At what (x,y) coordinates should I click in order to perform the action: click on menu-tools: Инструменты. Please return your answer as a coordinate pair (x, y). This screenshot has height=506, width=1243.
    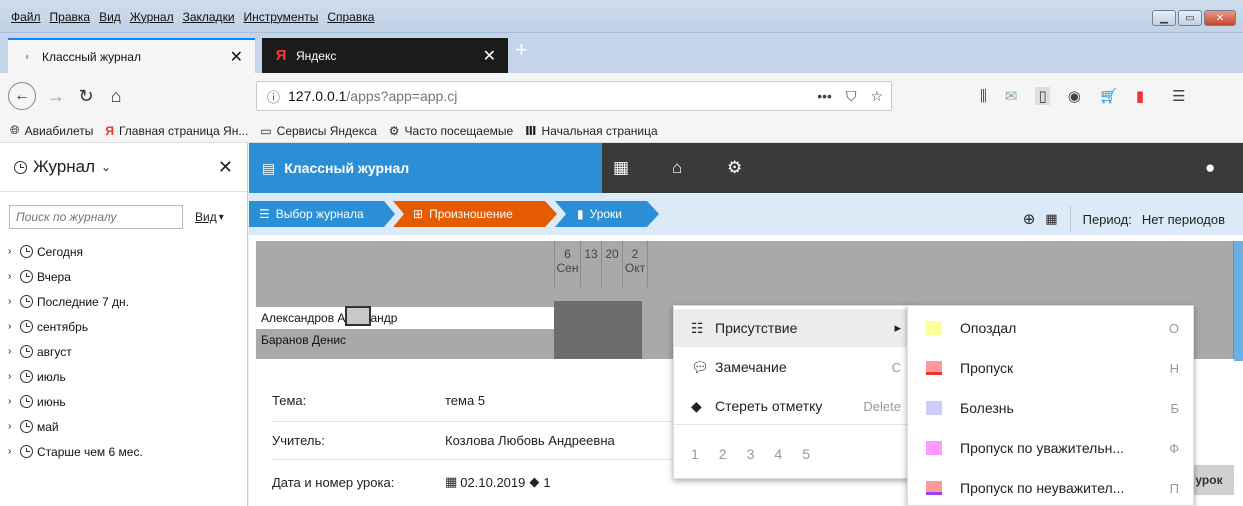
    Looking at the image, I should click on (281, 17).